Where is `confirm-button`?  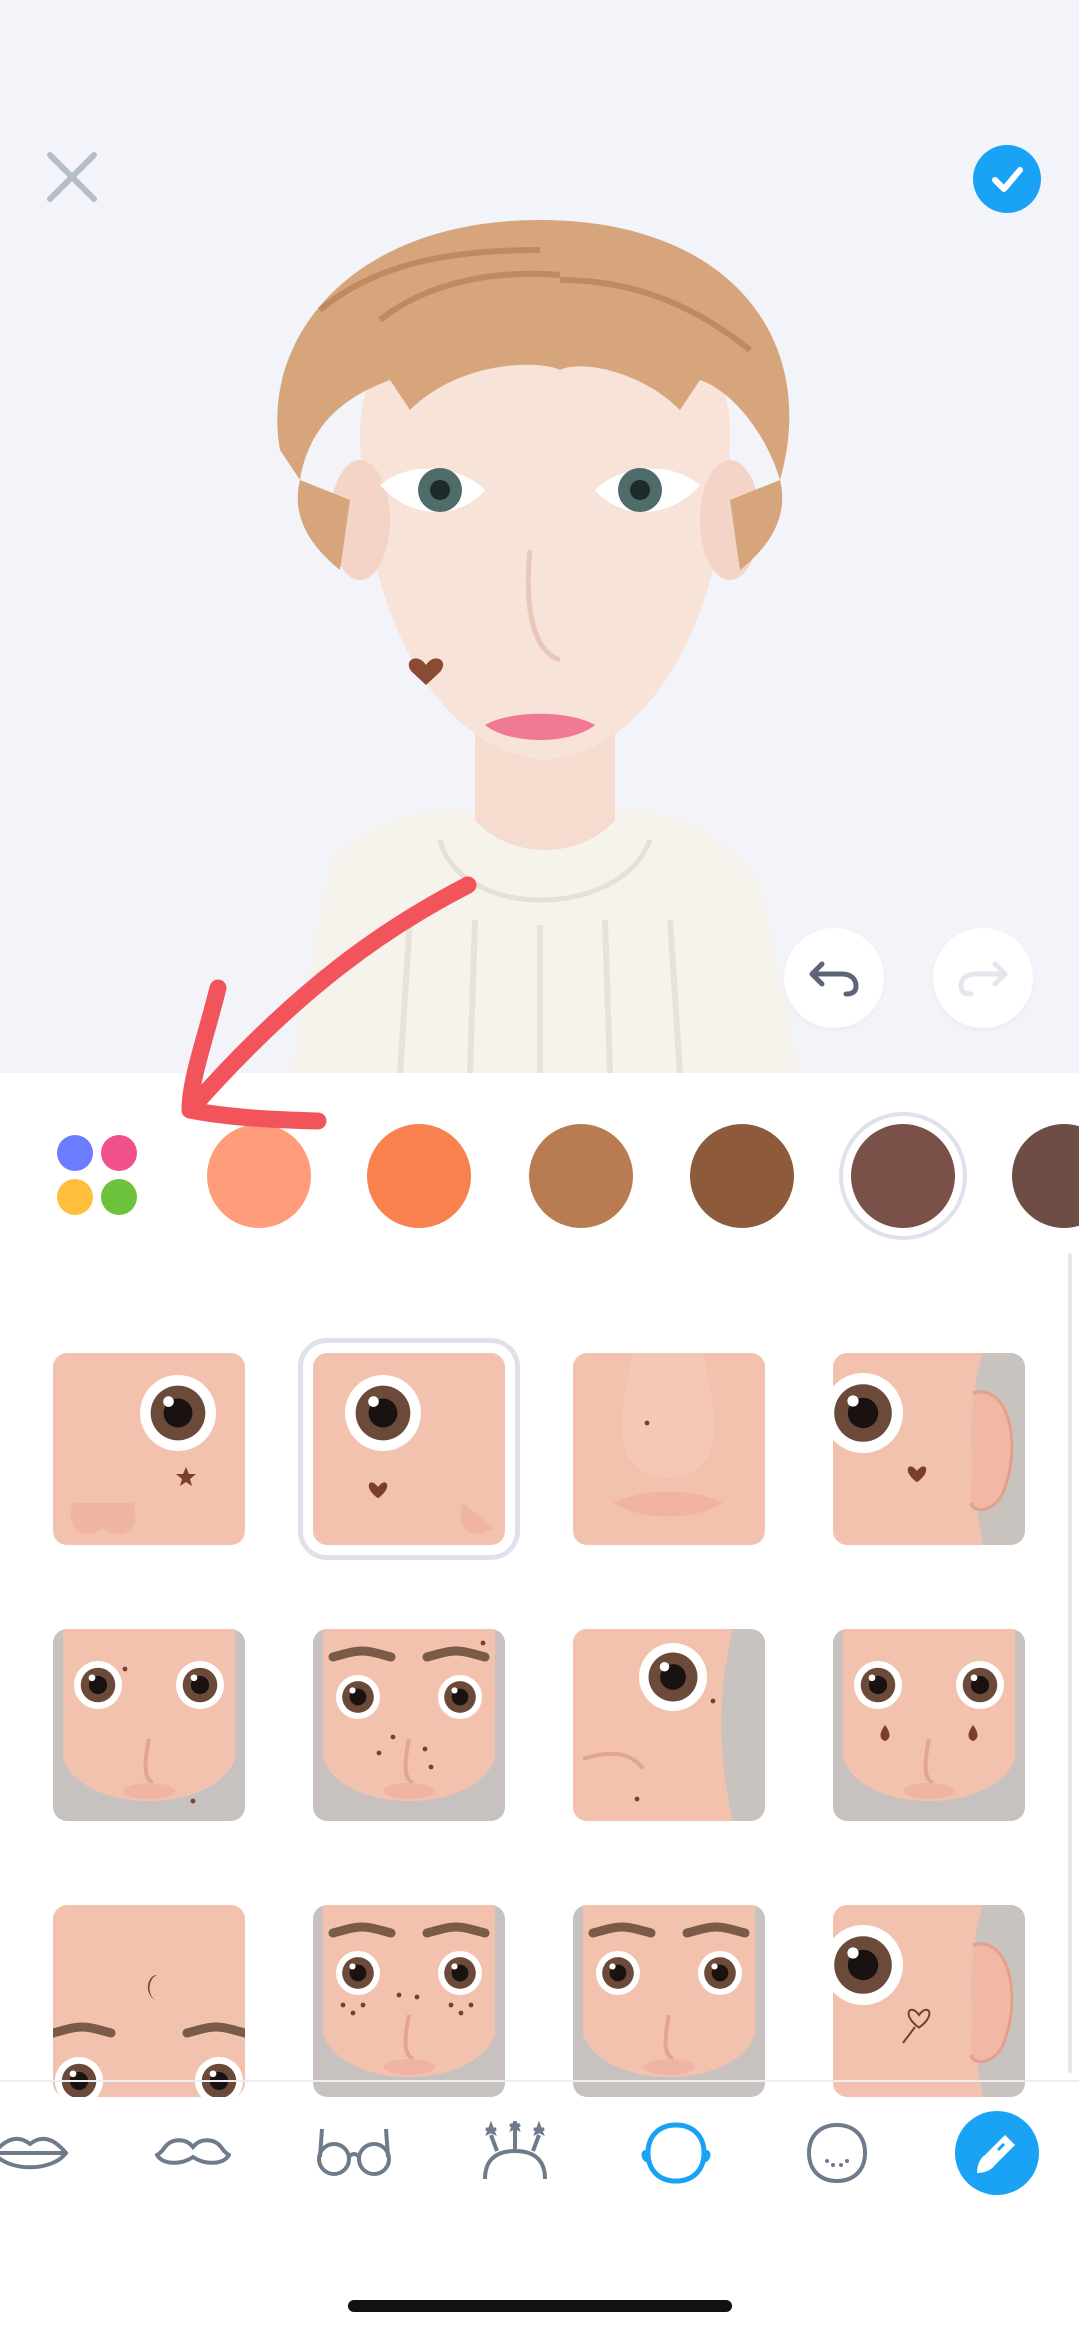 confirm-button is located at coordinates (1007, 179).